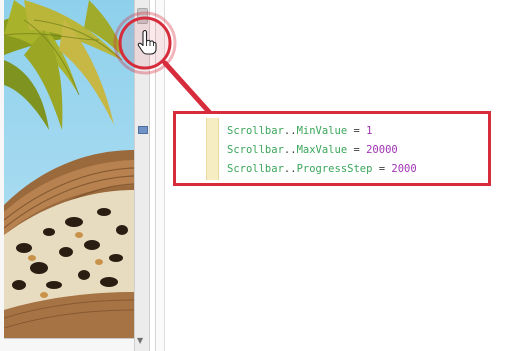 The image size is (528, 351). I want to click on code-line-min-value: Scrollbar..MinValue = 1, so click(322, 131).